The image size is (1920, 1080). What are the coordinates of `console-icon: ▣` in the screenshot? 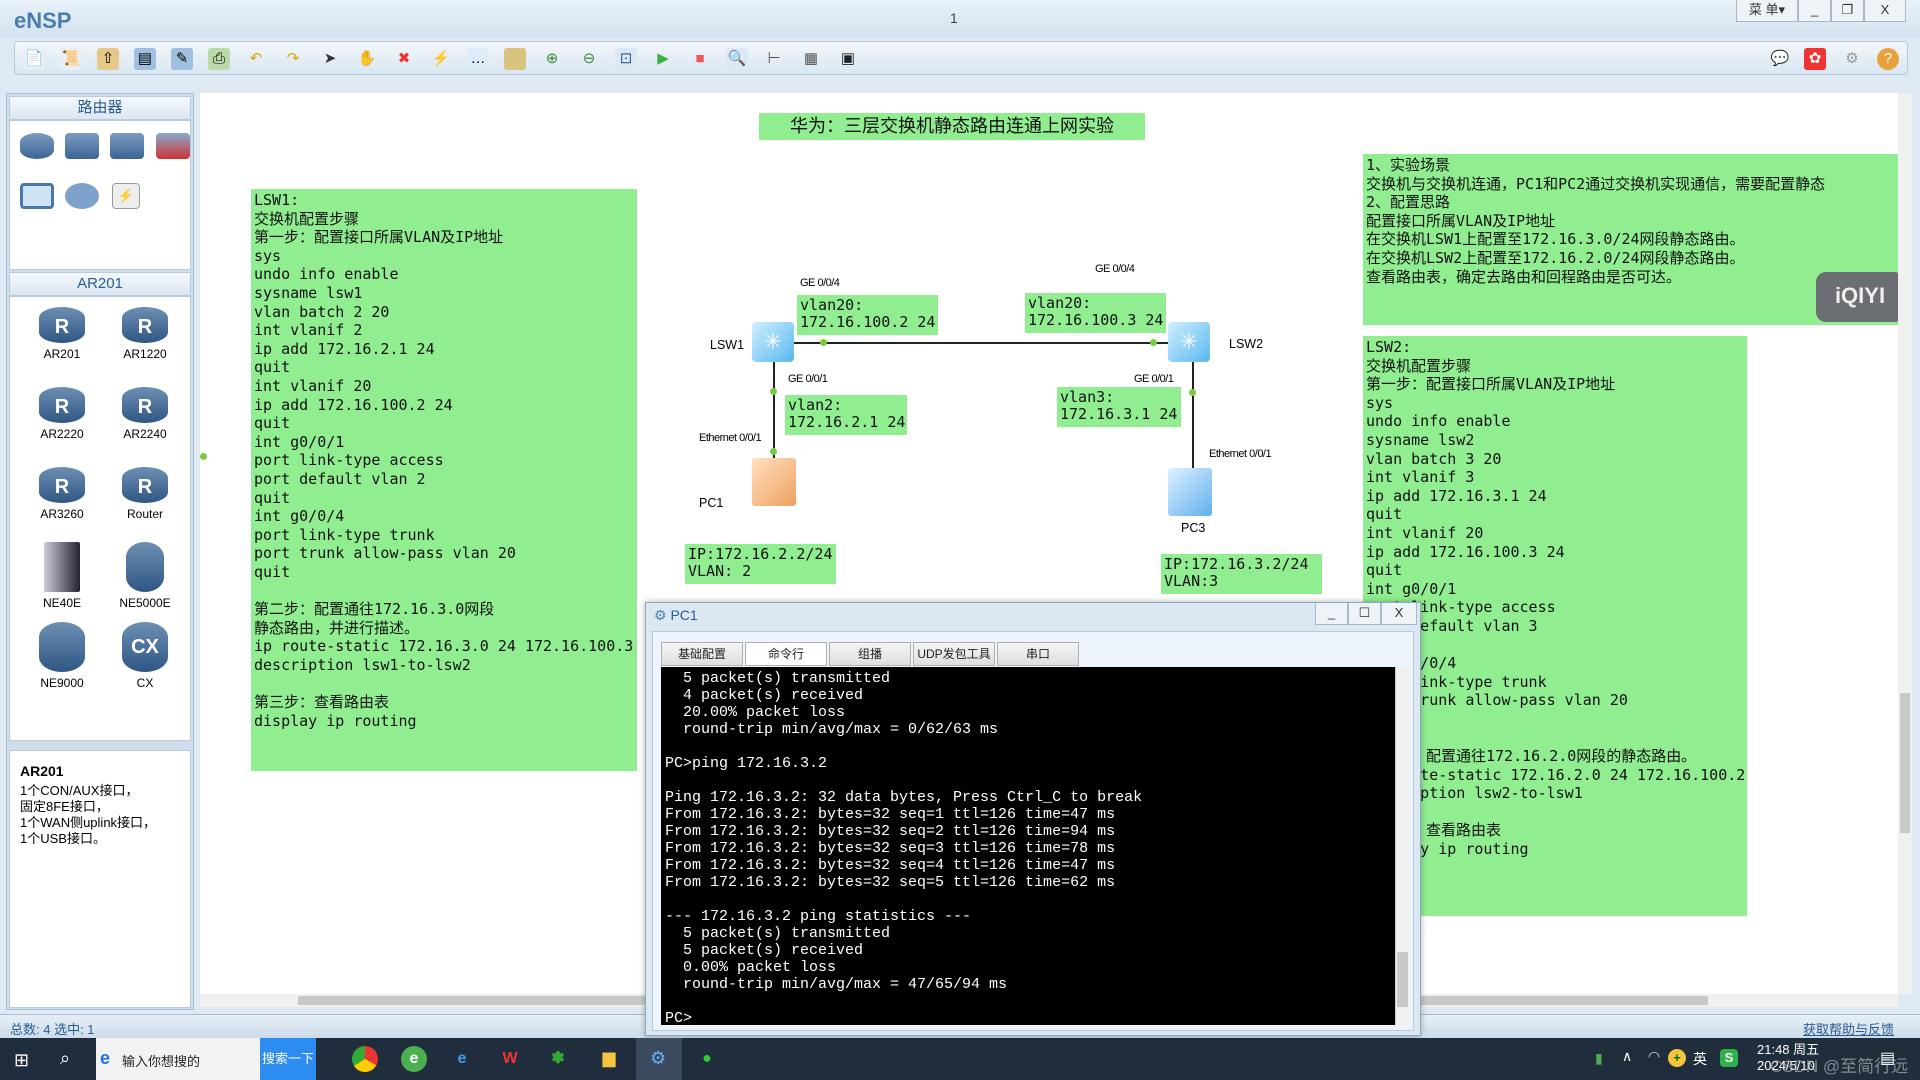 It's located at (848, 59).